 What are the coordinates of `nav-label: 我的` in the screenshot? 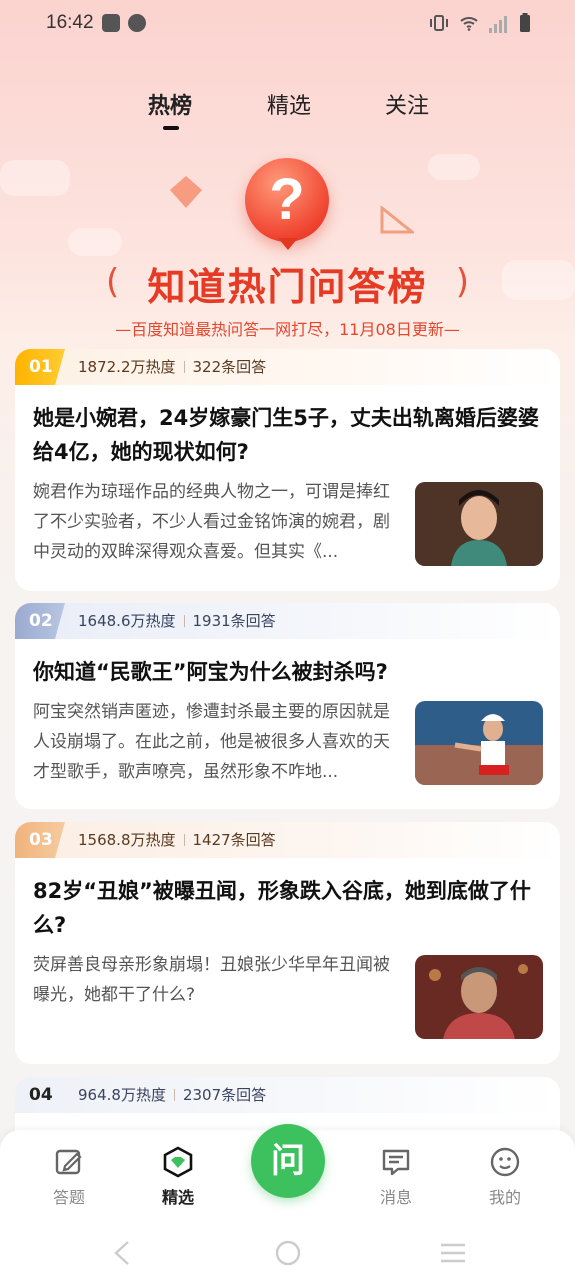 It's located at (504, 1197).